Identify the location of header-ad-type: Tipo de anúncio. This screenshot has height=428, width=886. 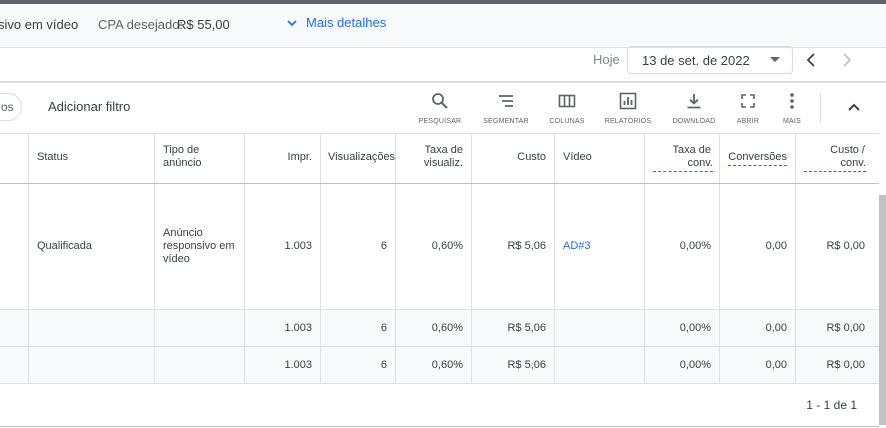
(200, 158).